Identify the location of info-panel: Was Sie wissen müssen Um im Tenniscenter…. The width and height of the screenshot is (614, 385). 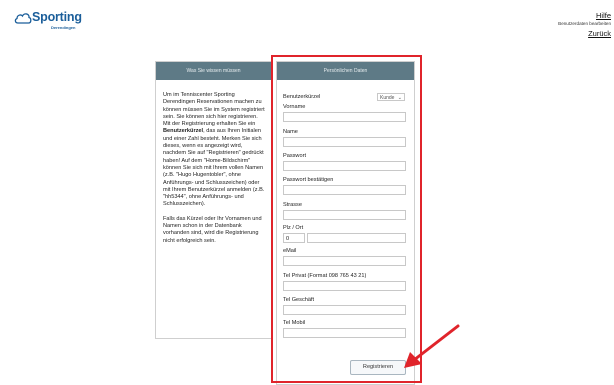
(213, 200).